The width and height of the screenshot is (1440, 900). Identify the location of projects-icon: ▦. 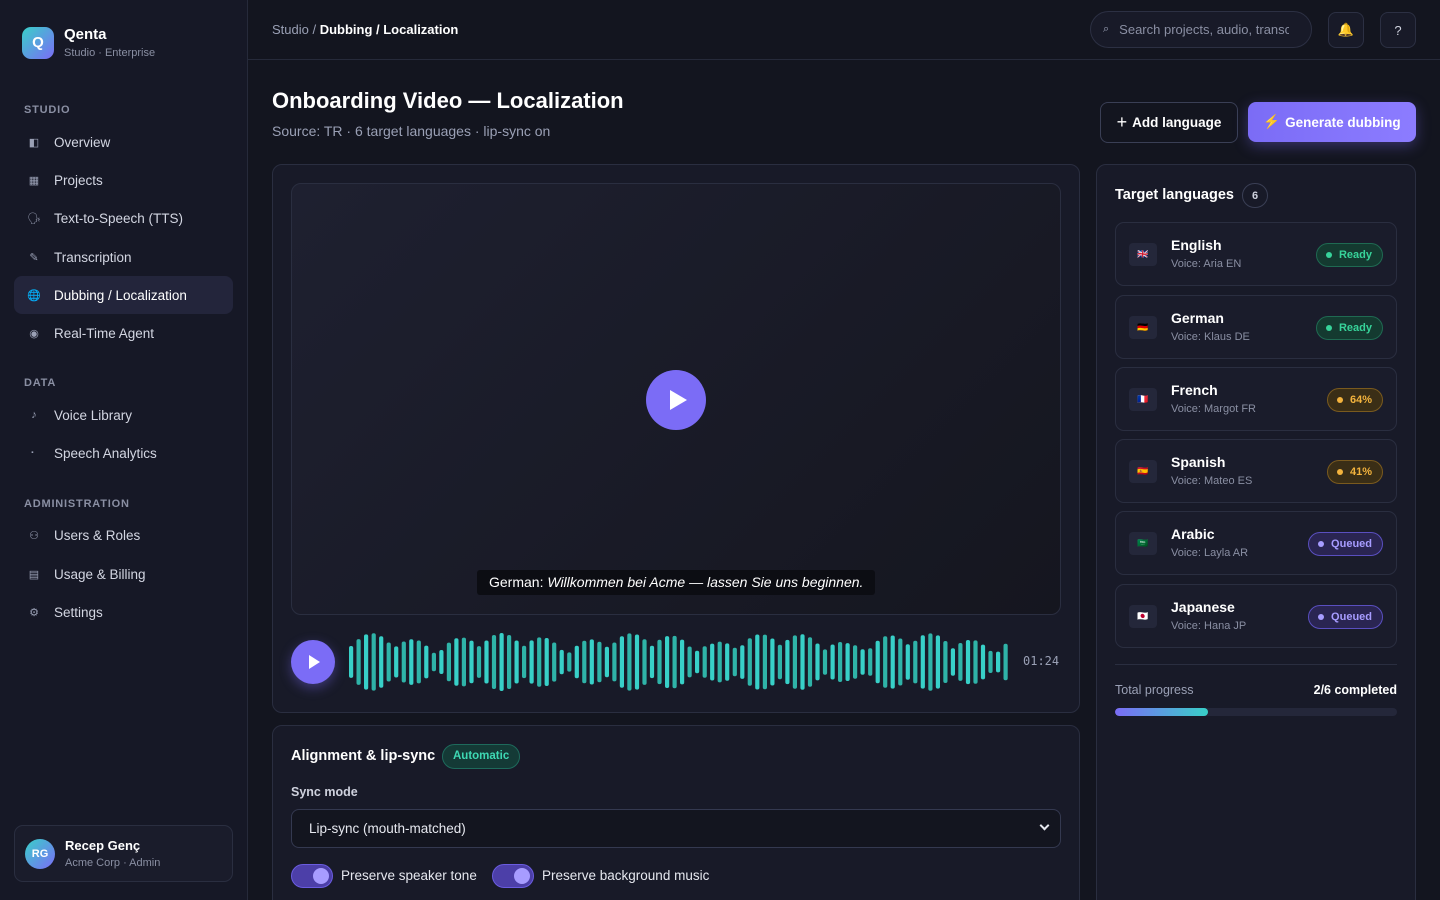
(34, 180).